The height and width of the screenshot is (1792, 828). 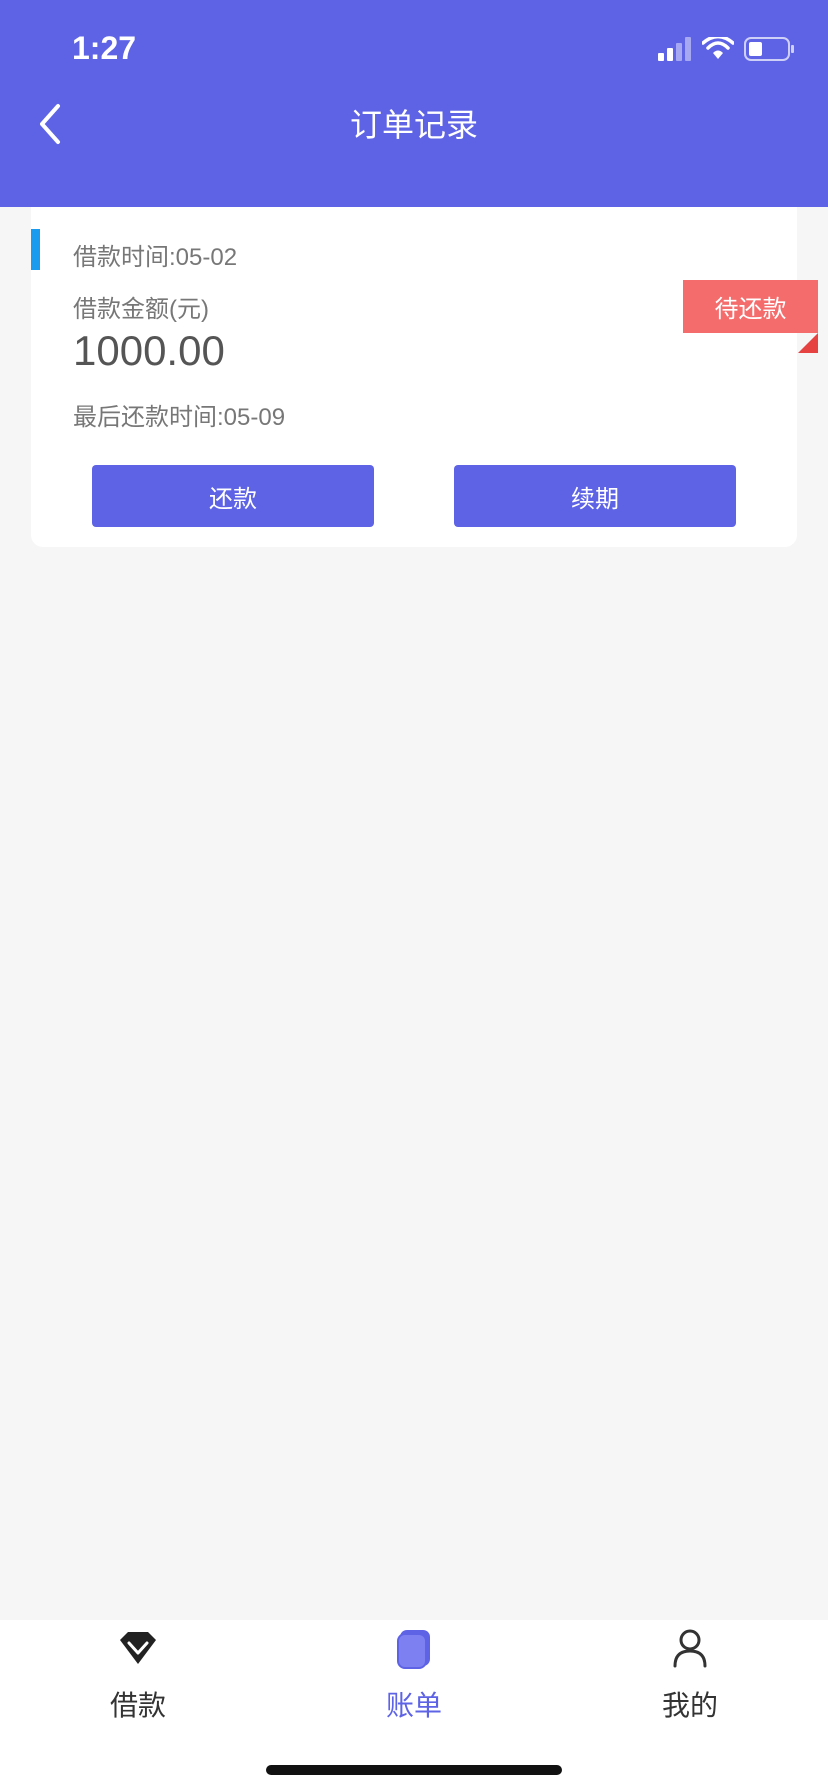 I want to click on loan-amount-label: 借款金额(元), so click(x=141, y=309).